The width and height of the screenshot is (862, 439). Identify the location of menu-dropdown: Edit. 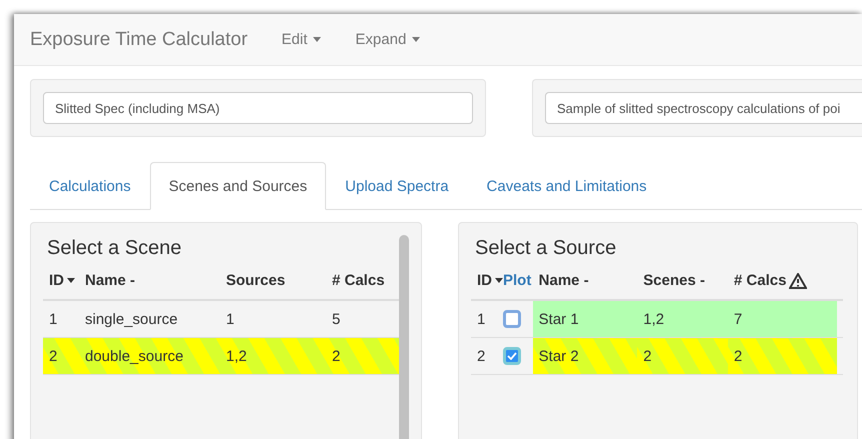
(302, 39).